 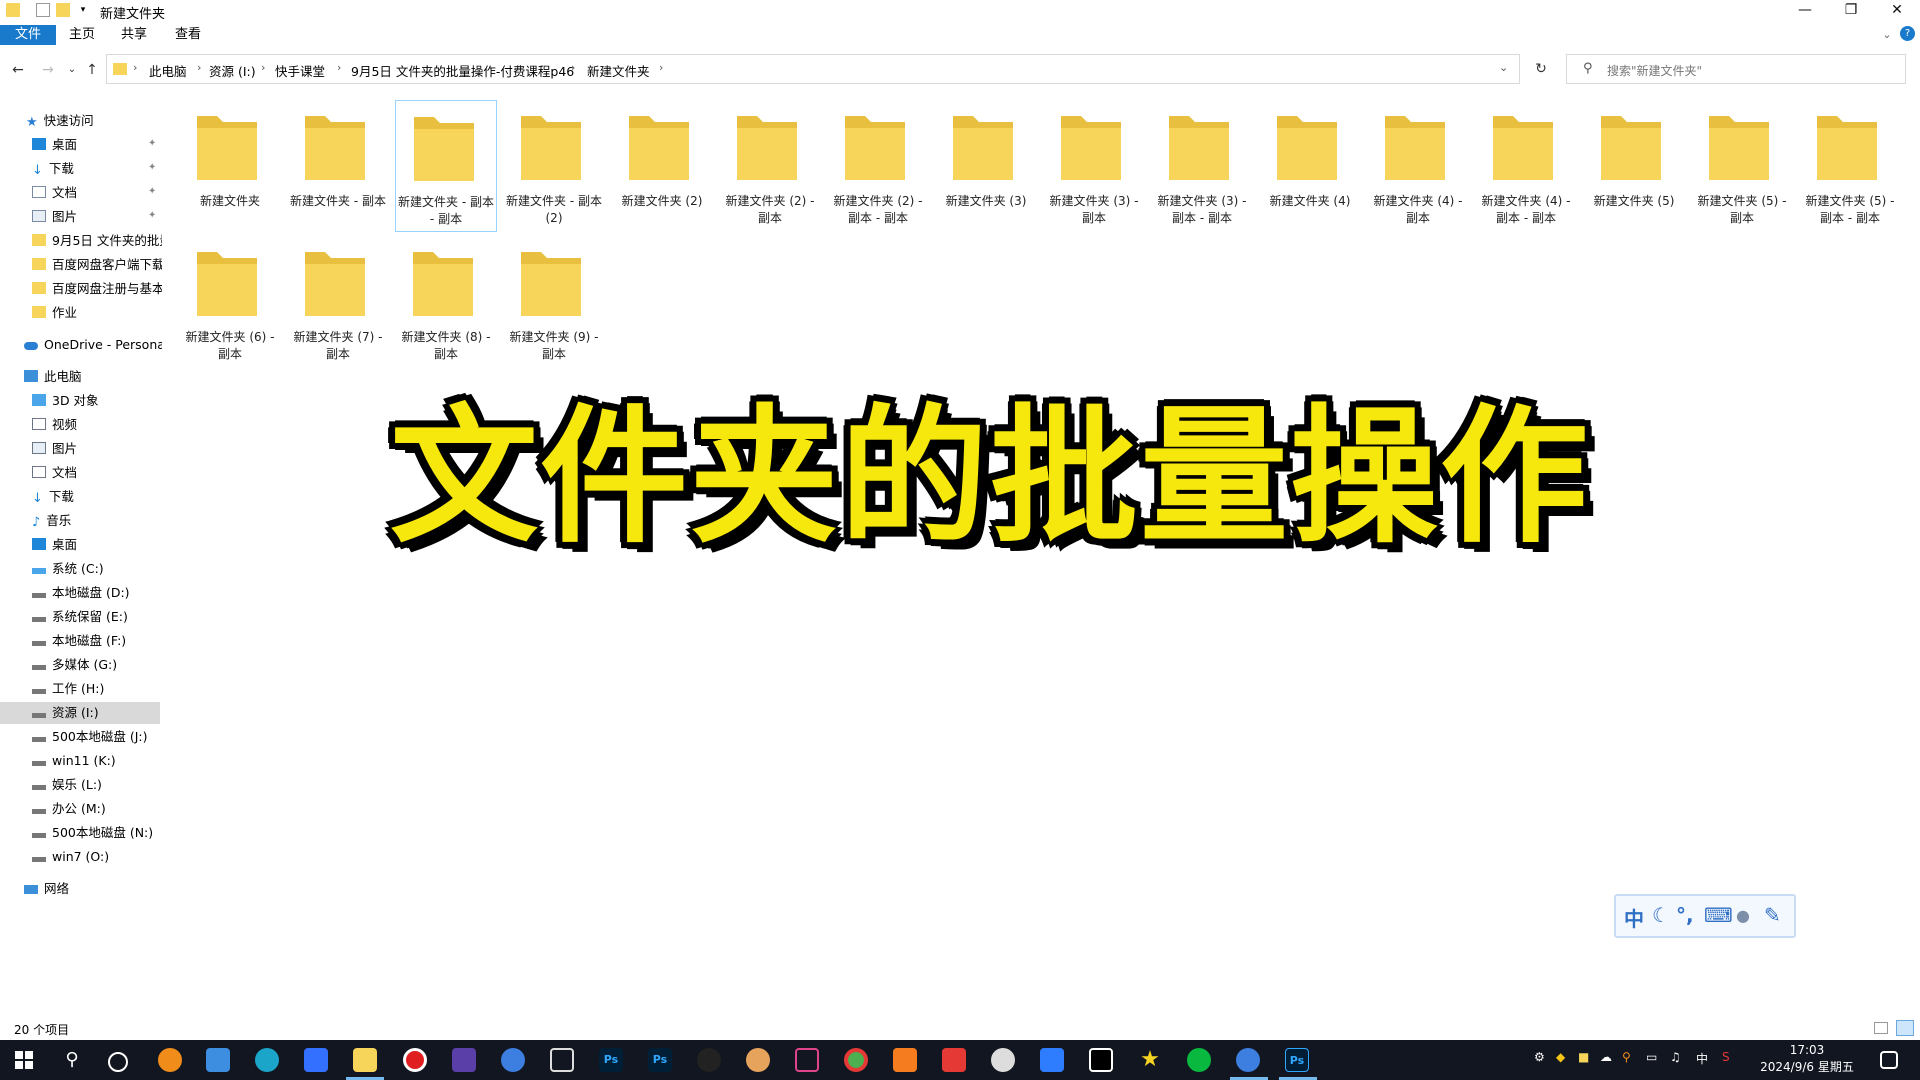 I want to click on qq-icon, so click(x=709, y=1060).